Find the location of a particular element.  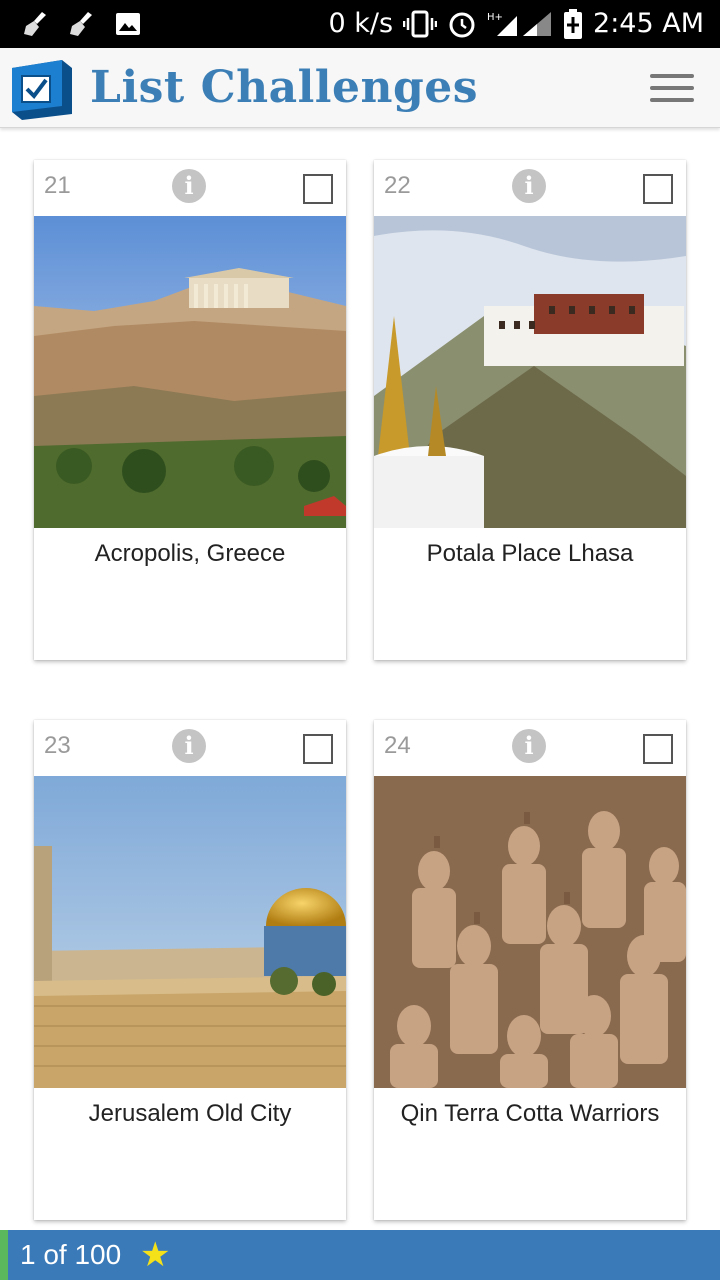

item-title: Jerusalem Old City is located at coordinates (190, 1113).